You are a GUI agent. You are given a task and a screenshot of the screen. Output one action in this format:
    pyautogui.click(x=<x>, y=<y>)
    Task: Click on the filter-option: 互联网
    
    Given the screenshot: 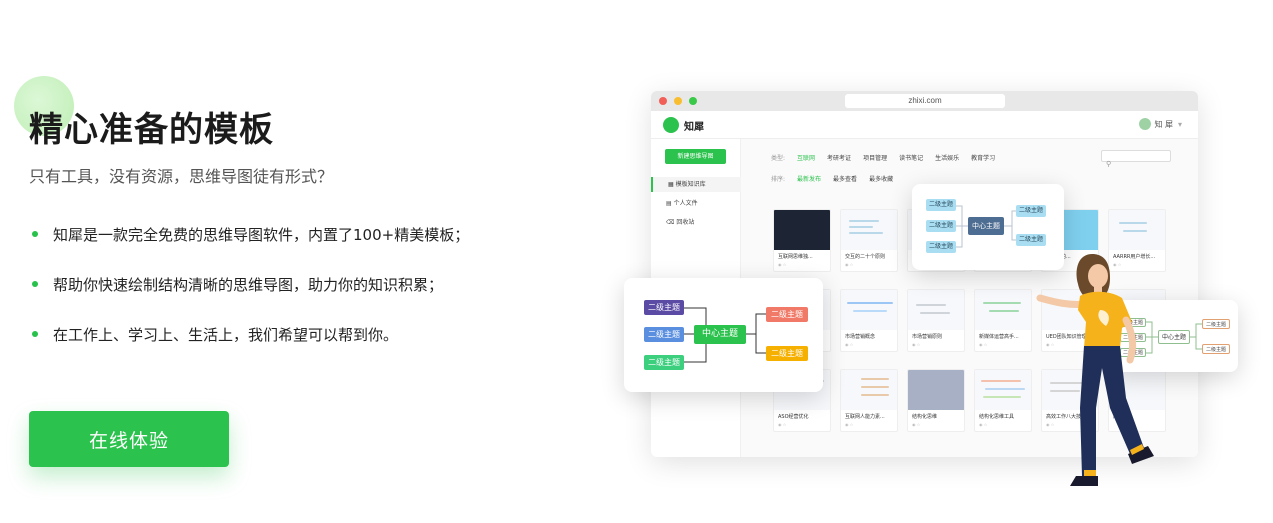 What is the action you would take?
    pyautogui.click(x=806, y=158)
    